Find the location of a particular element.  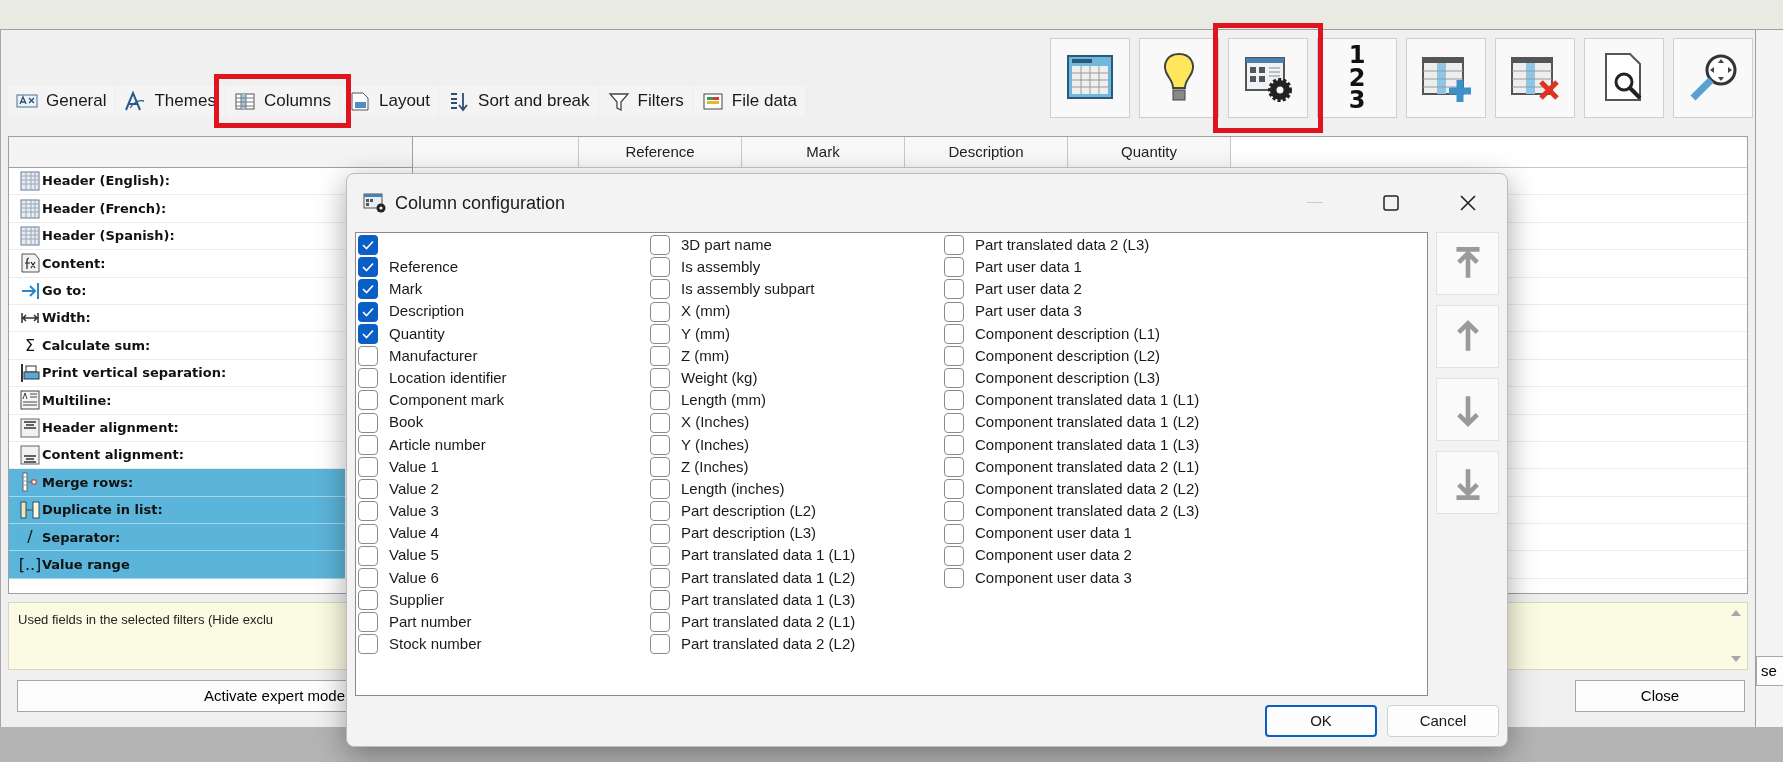

maximize-icon is located at coordinates (1391, 203).